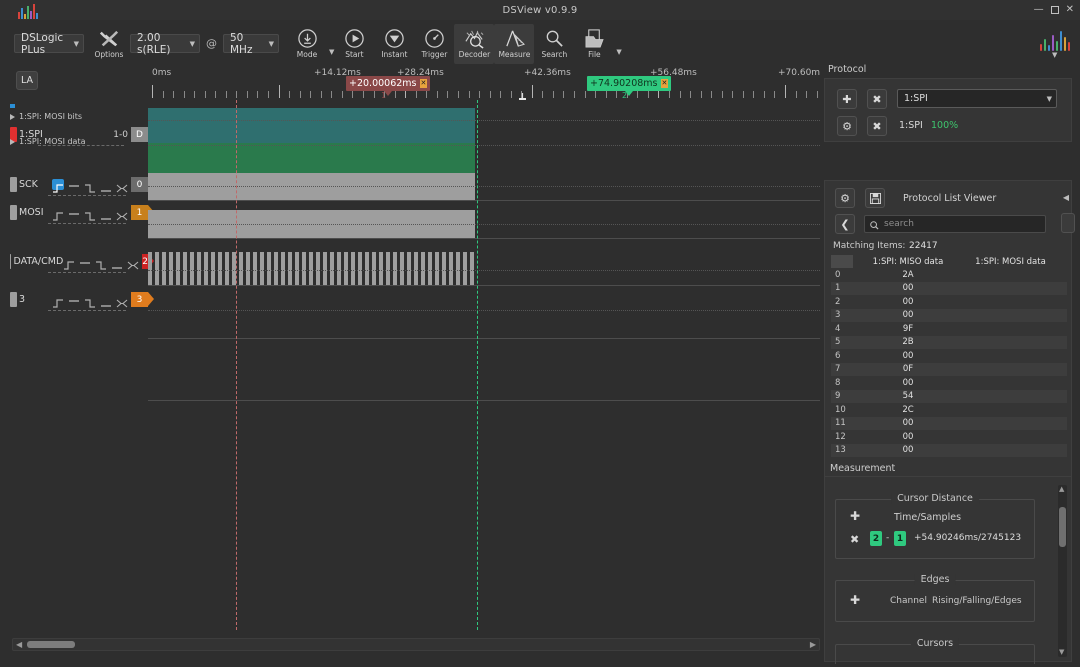 The height and width of the screenshot is (667, 1080). What do you see at coordinates (46, 116) in the screenshot?
I see `decoder-subrow: 1:SPI: MOSI bits` at bounding box center [46, 116].